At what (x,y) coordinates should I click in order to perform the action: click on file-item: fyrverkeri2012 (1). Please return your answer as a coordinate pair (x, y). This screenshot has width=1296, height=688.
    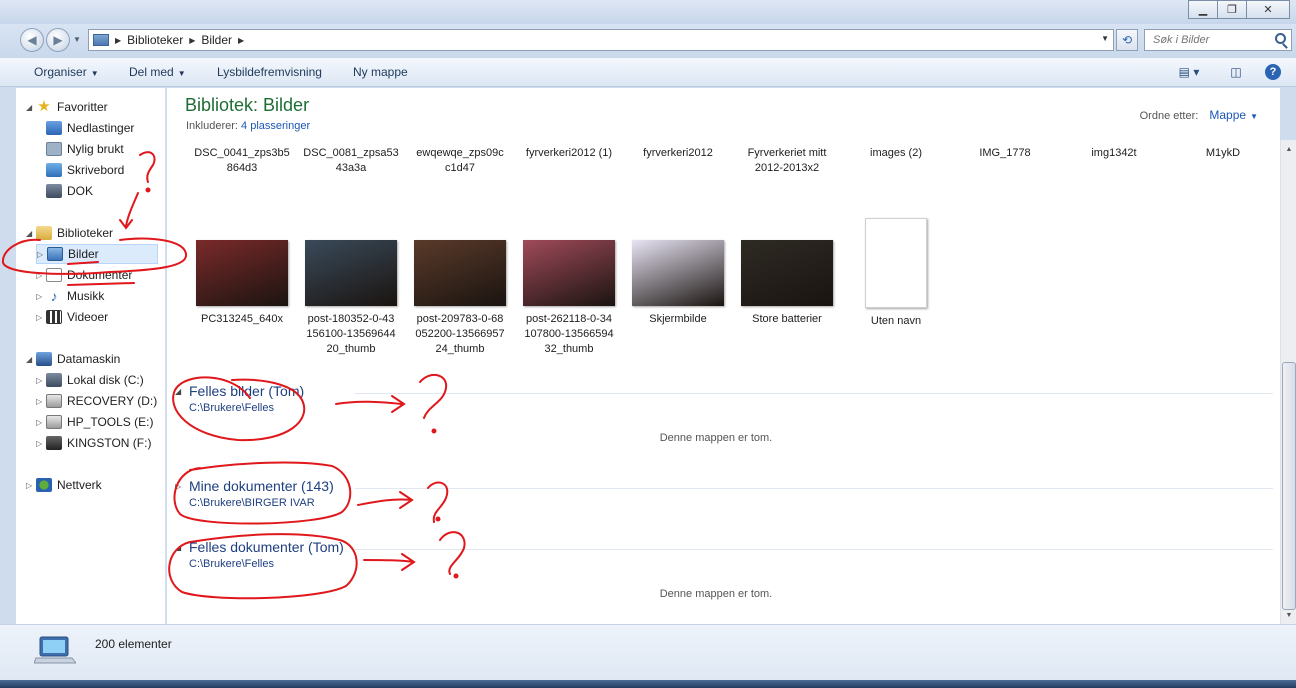
    Looking at the image, I should click on (569, 152).